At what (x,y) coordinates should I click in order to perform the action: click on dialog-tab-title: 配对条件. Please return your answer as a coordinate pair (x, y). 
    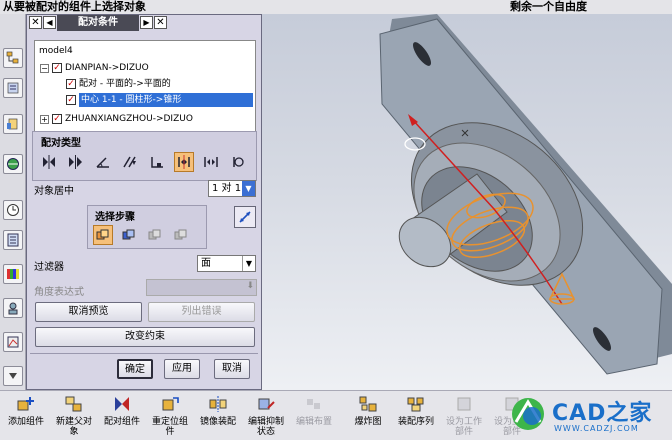
    Looking at the image, I should click on (98, 23).